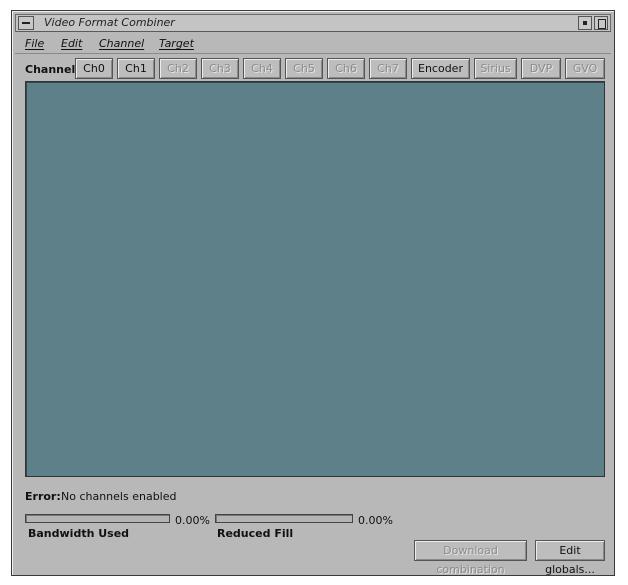 This screenshot has width=628, height=585. What do you see at coordinates (255, 533) in the screenshot?
I see `reduced-fill-label: Reduced Fill` at bounding box center [255, 533].